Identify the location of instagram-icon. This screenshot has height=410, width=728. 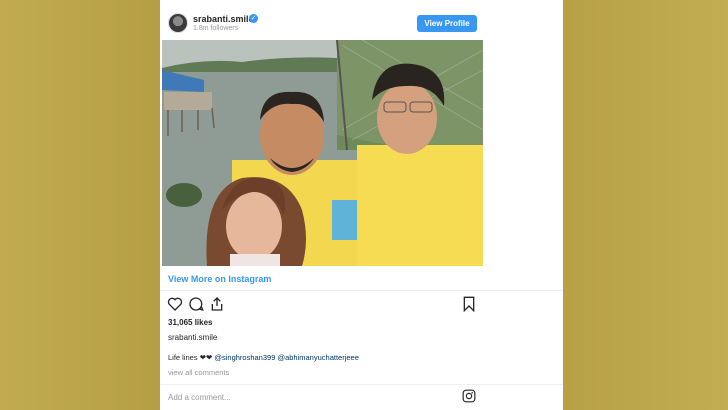
(469, 396).